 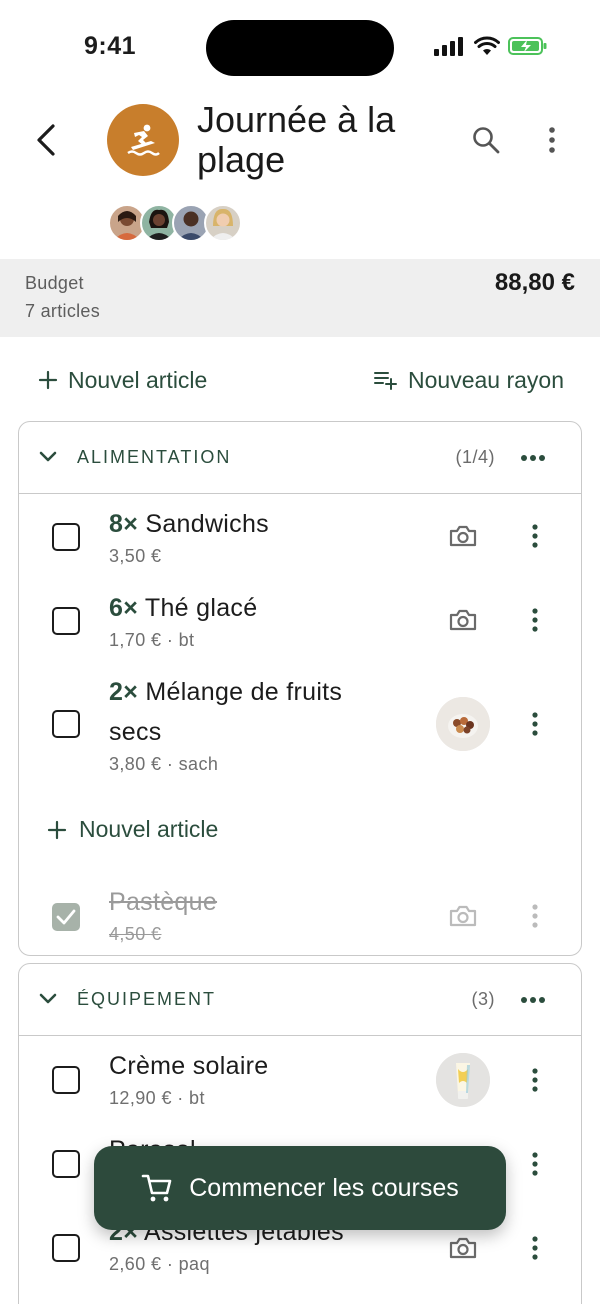 I want to click on budget-summary: Budget 7 articles 88,80 €, so click(x=300, y=298).